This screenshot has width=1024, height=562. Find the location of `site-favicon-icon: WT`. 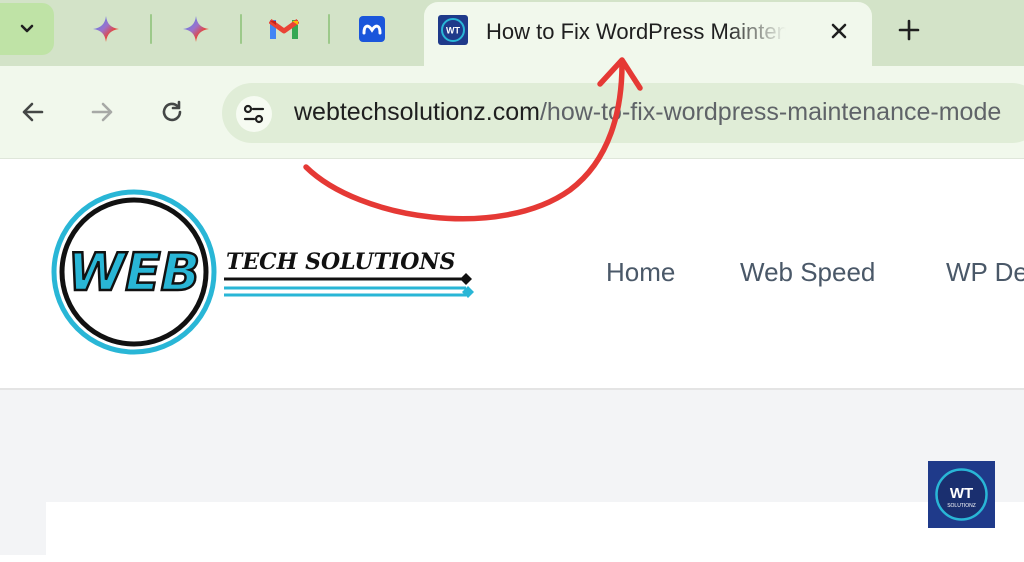

site-favicon-icon: WT is located at coordinates (453, 30).